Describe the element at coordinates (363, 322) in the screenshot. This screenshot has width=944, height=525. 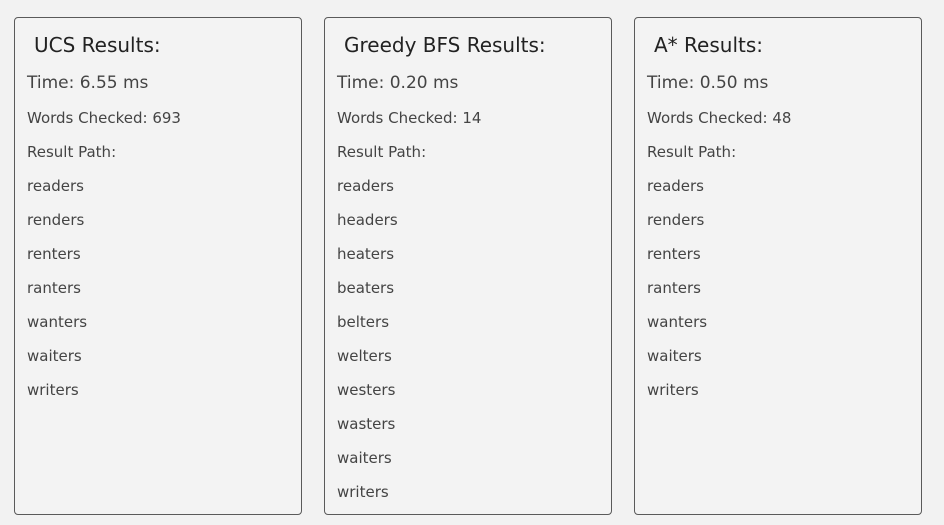
I see `path-word: belters` at that location.